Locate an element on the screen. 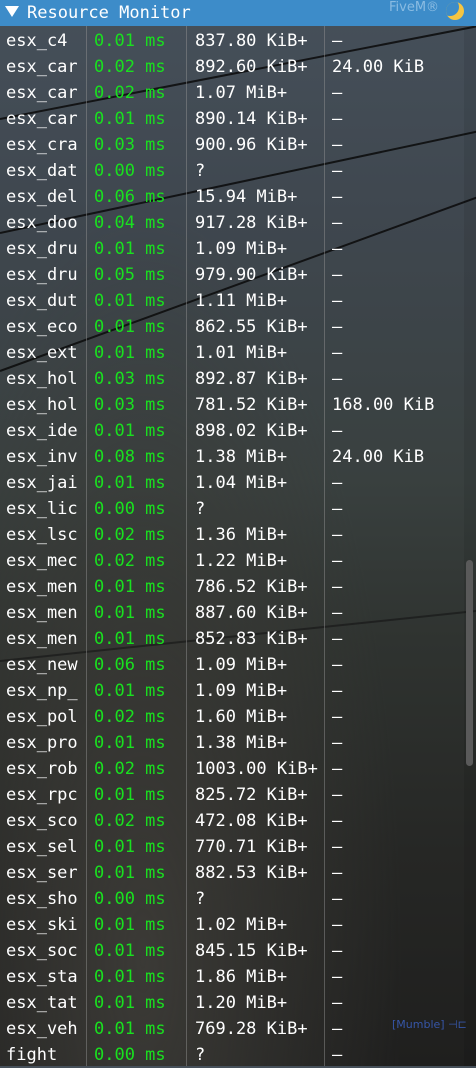 The image size is (476, 1068). memory-usage: 979.90 KiB+ is located at coordinates (251, 275).